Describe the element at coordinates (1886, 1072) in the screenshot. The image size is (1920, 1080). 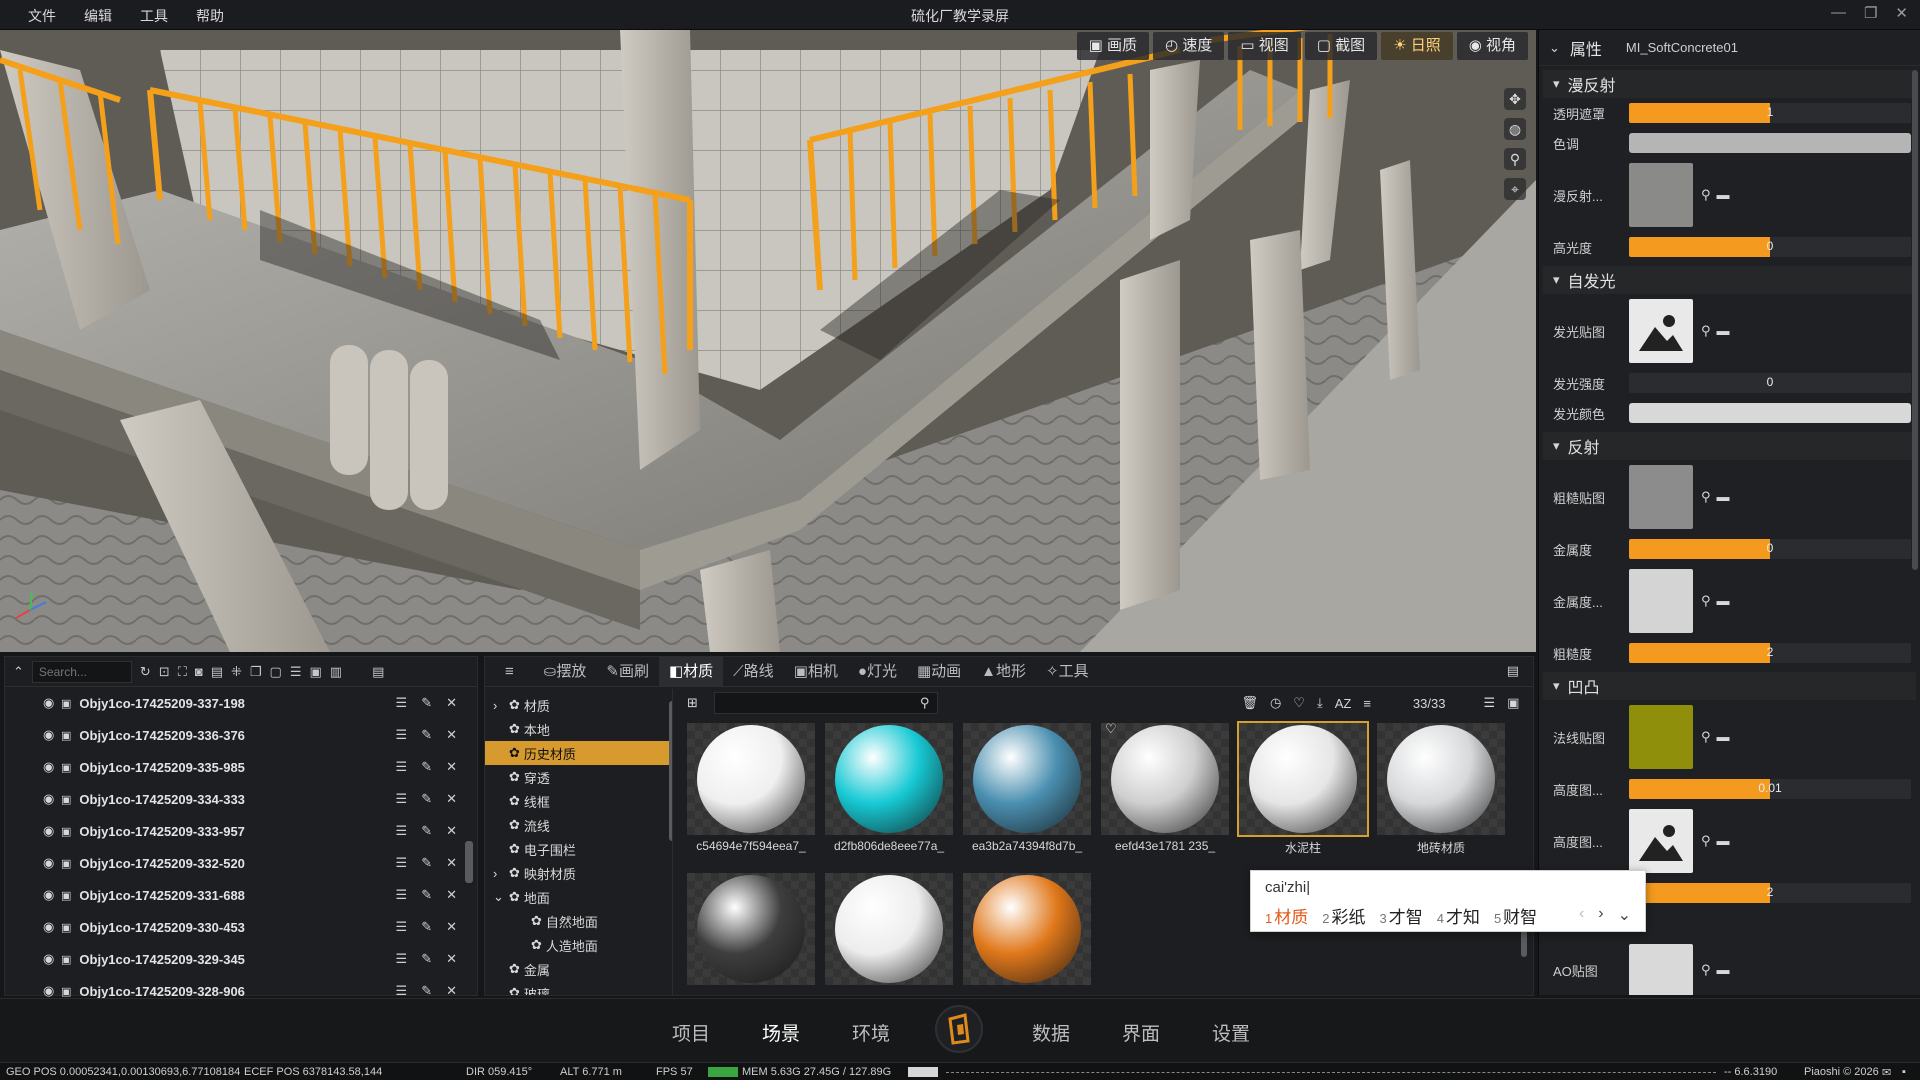
I see `mail-icon: ✉` at that location.